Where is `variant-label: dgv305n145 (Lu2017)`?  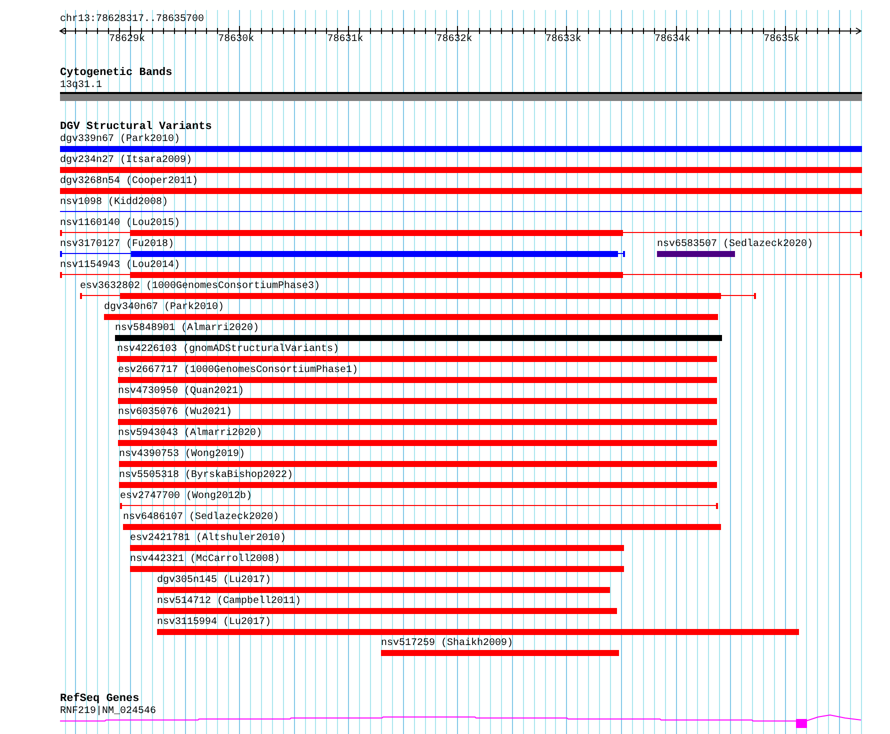
variant-label: dgv305n145 (Lu2017) is located at coordinates (214, 581).